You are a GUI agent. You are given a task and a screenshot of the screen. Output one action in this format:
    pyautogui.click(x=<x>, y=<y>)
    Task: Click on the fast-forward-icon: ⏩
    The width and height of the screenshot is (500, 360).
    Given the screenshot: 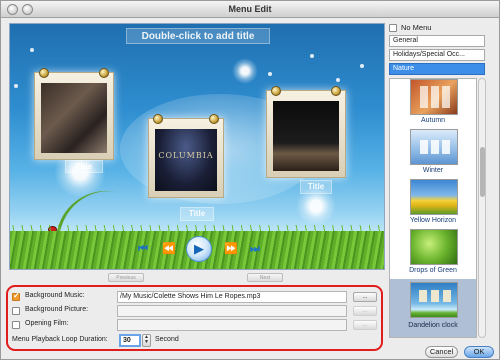 What is the action you would take?
    pyautogui.click(x=231, y=249)
    